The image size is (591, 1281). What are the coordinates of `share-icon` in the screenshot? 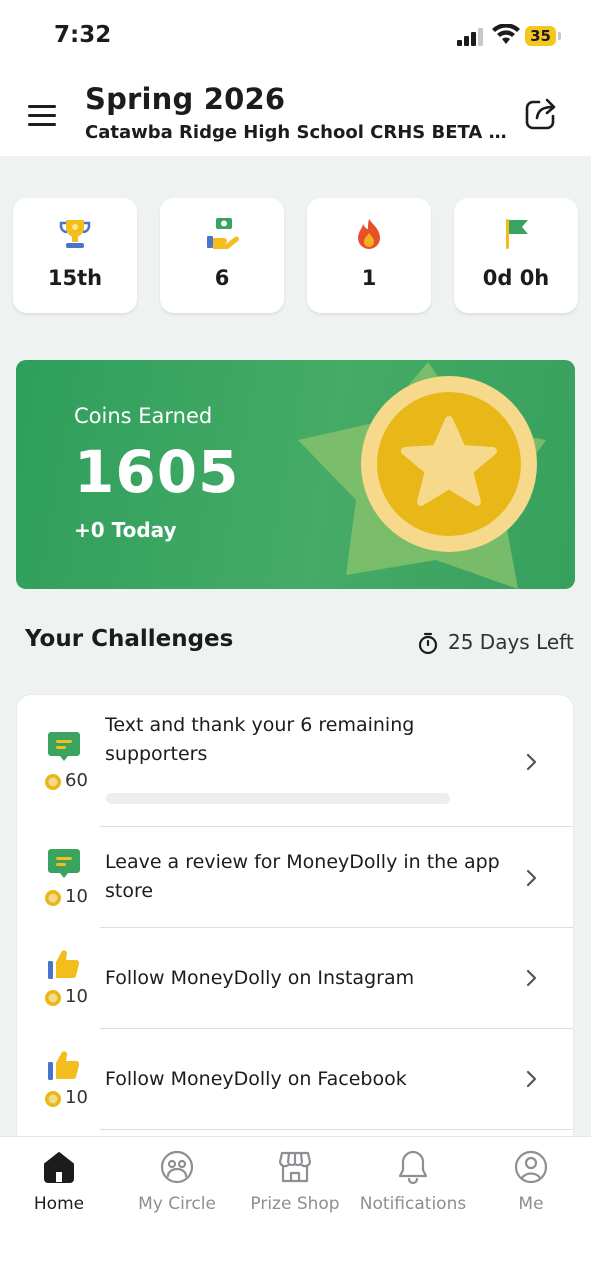 It's located at (541, 114).